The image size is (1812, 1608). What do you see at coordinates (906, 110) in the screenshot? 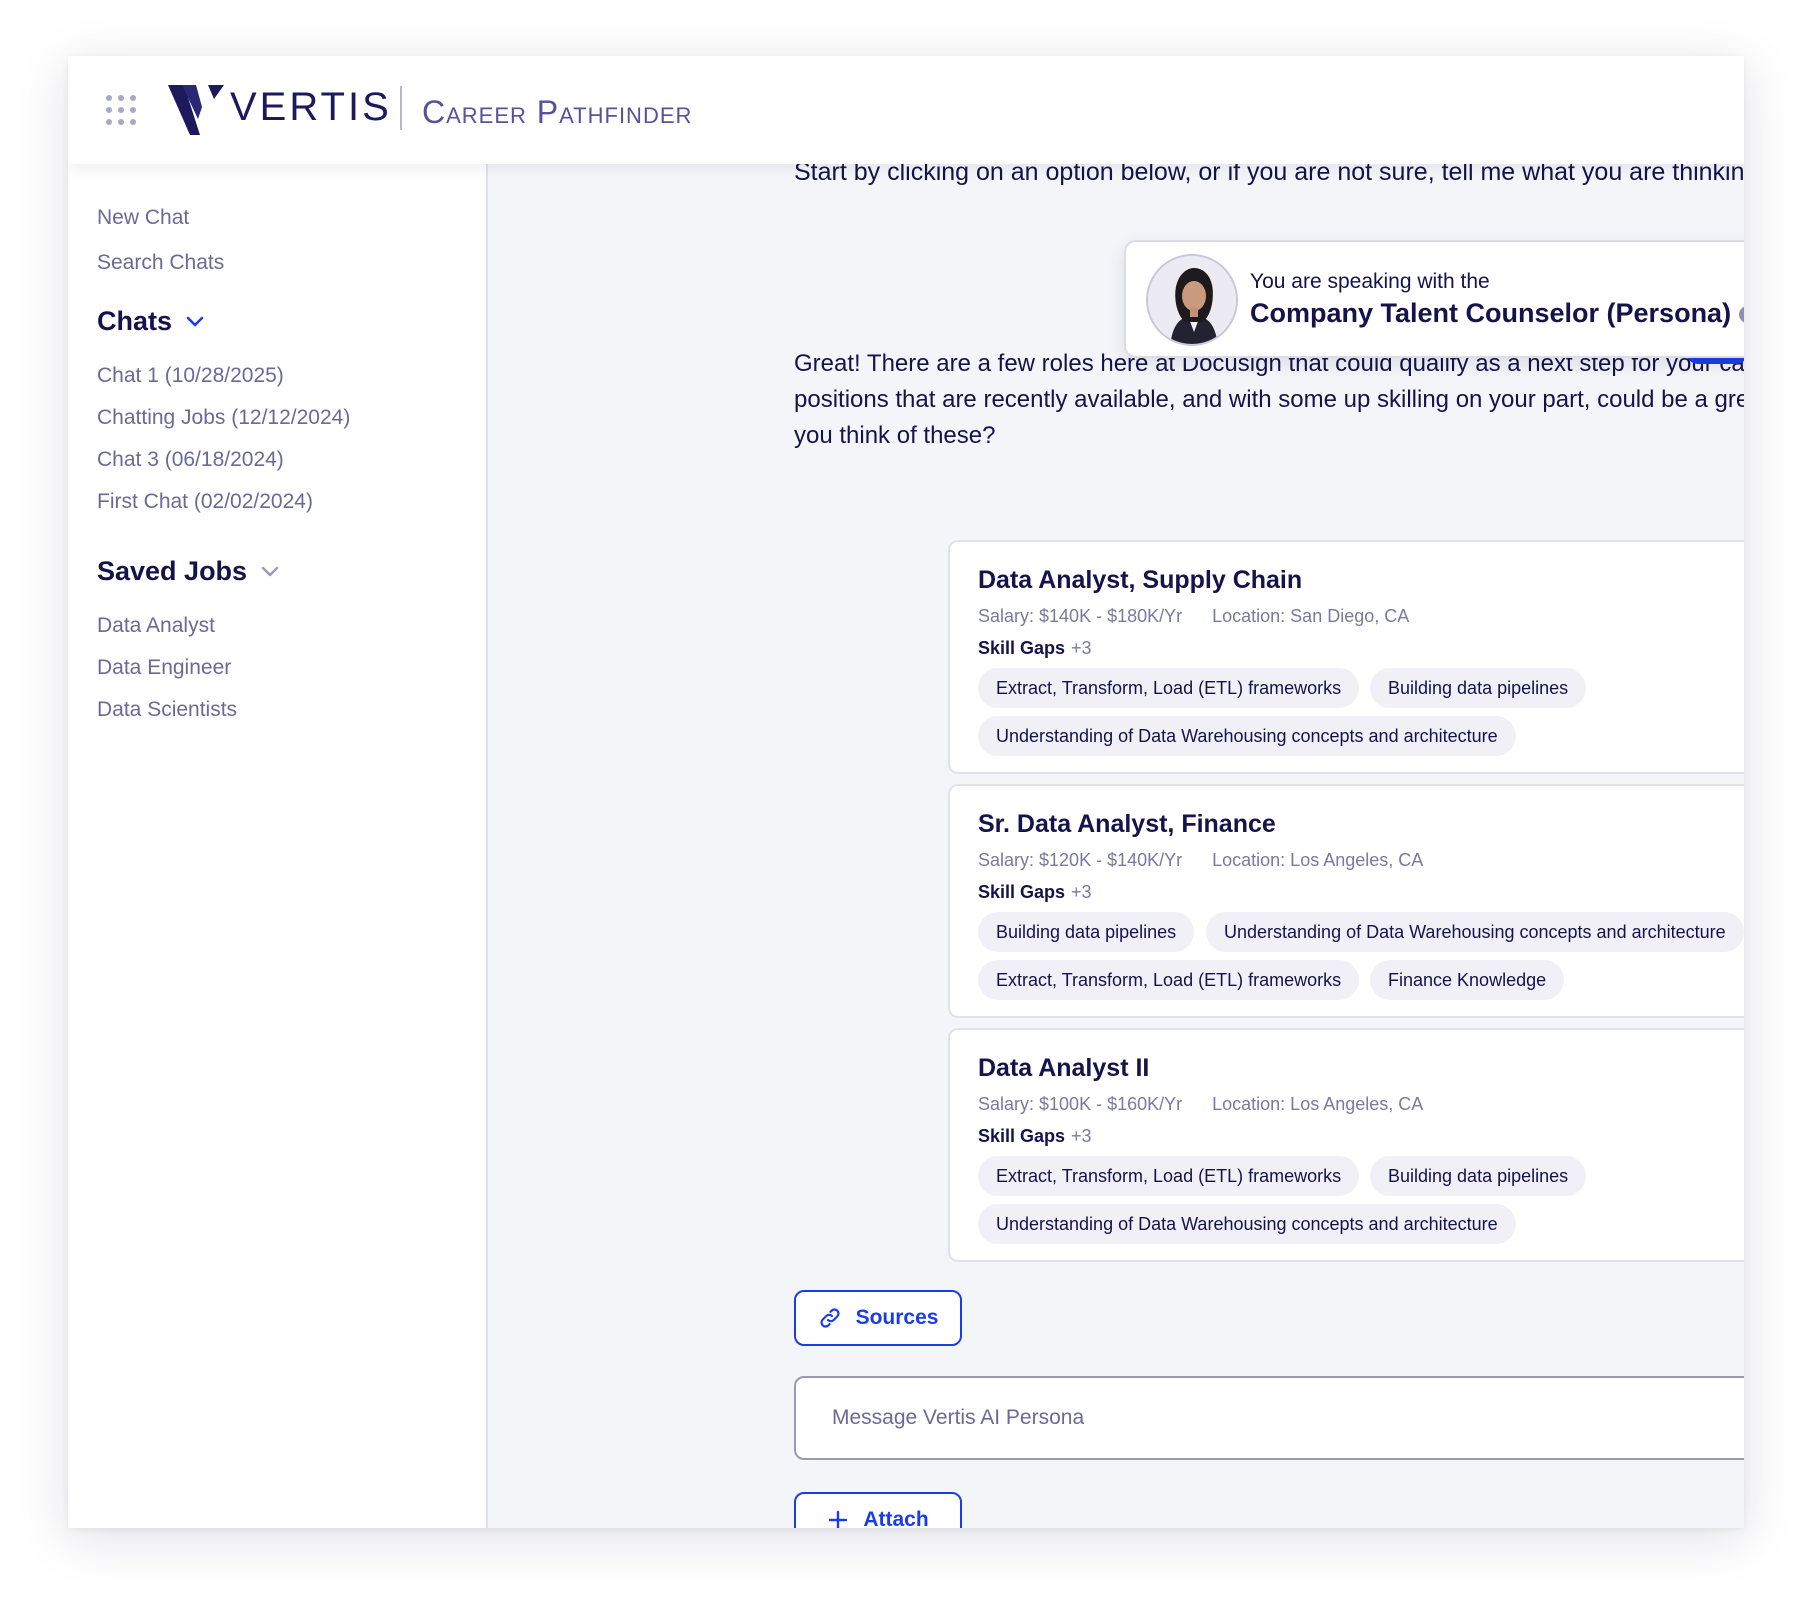
I see `top-header: VERTIS Career Pathfinder` at bounding box center [906, 110].